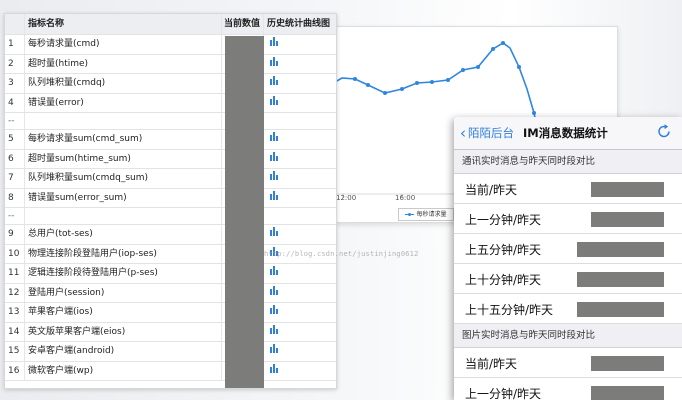  Describe the element at coordinates (123, 273) in the screenshot. I see `metric-name: 逻辑连接阶段待登陆用户(p-ses)` at that location.